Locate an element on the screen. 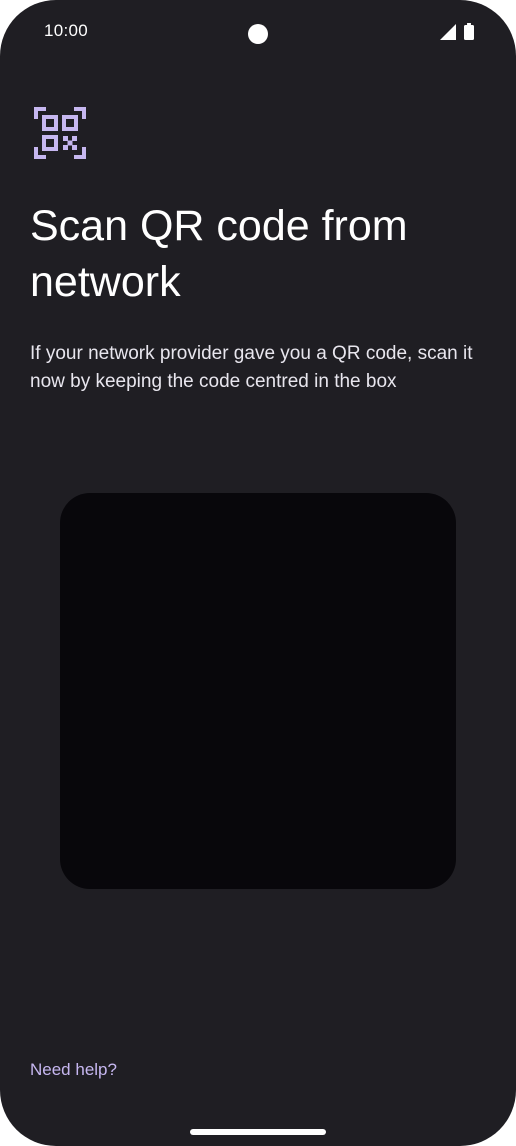  signal-icon is located at coordinates (448, 32).